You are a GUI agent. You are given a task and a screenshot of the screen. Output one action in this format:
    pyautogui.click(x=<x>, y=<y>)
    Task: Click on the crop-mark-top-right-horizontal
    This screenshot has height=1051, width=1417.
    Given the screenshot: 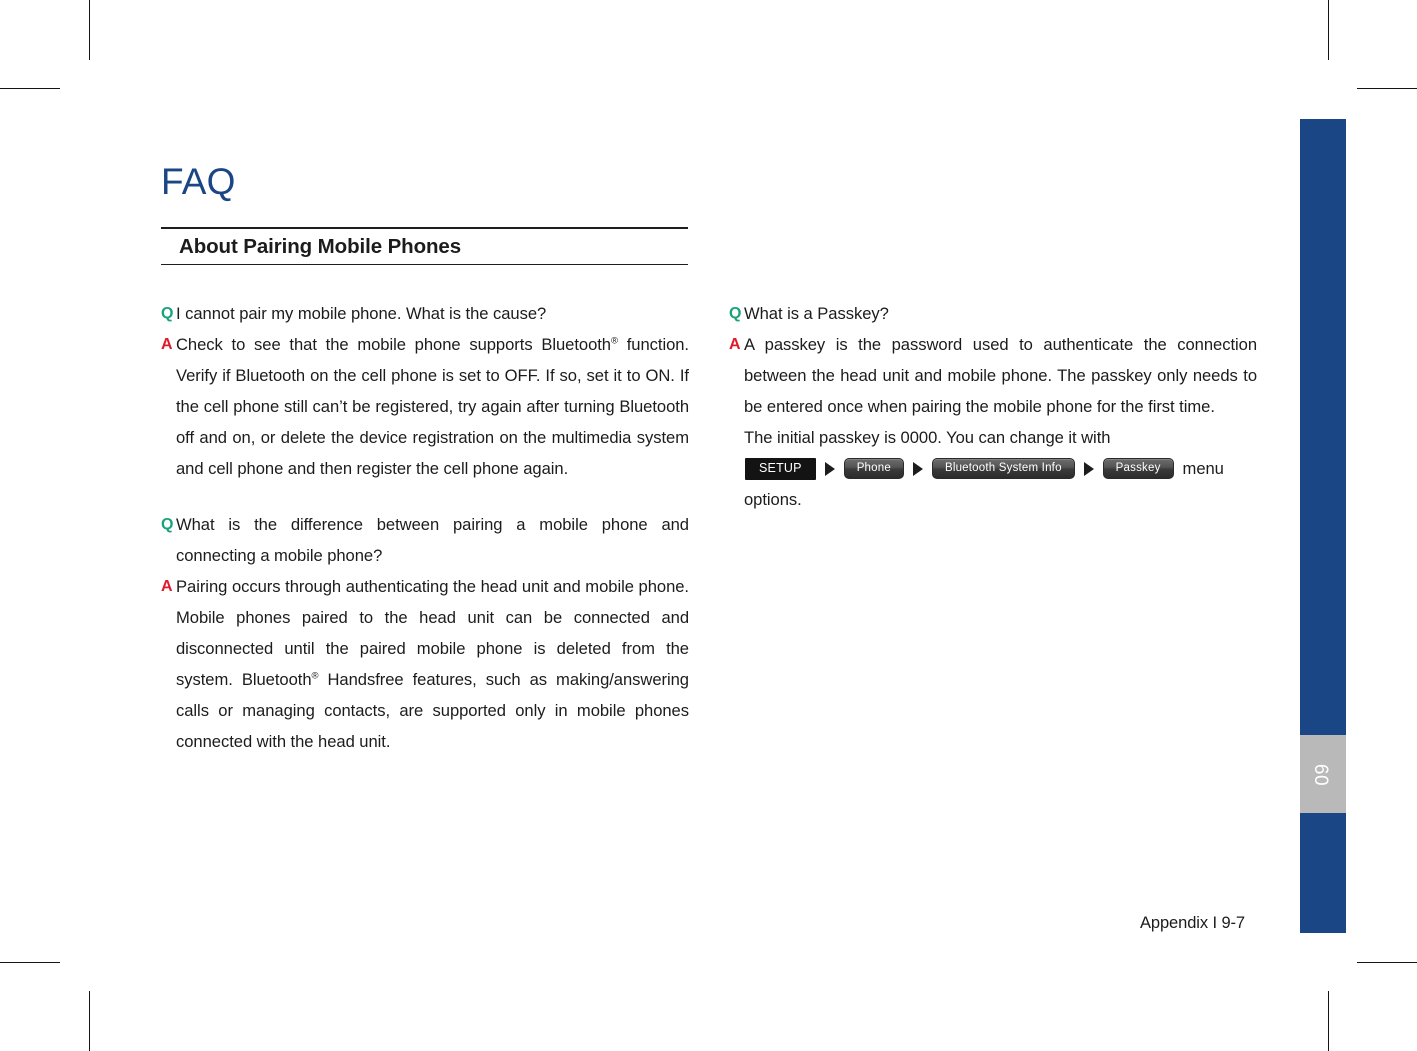 What is the action you would take?
    pyautogui.click(x=1387, y=89)
    